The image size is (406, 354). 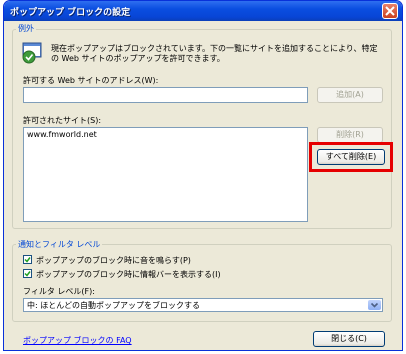 I want to click on filter-level-label: フィルタ レベル(F):, so click(x=59, y=291).